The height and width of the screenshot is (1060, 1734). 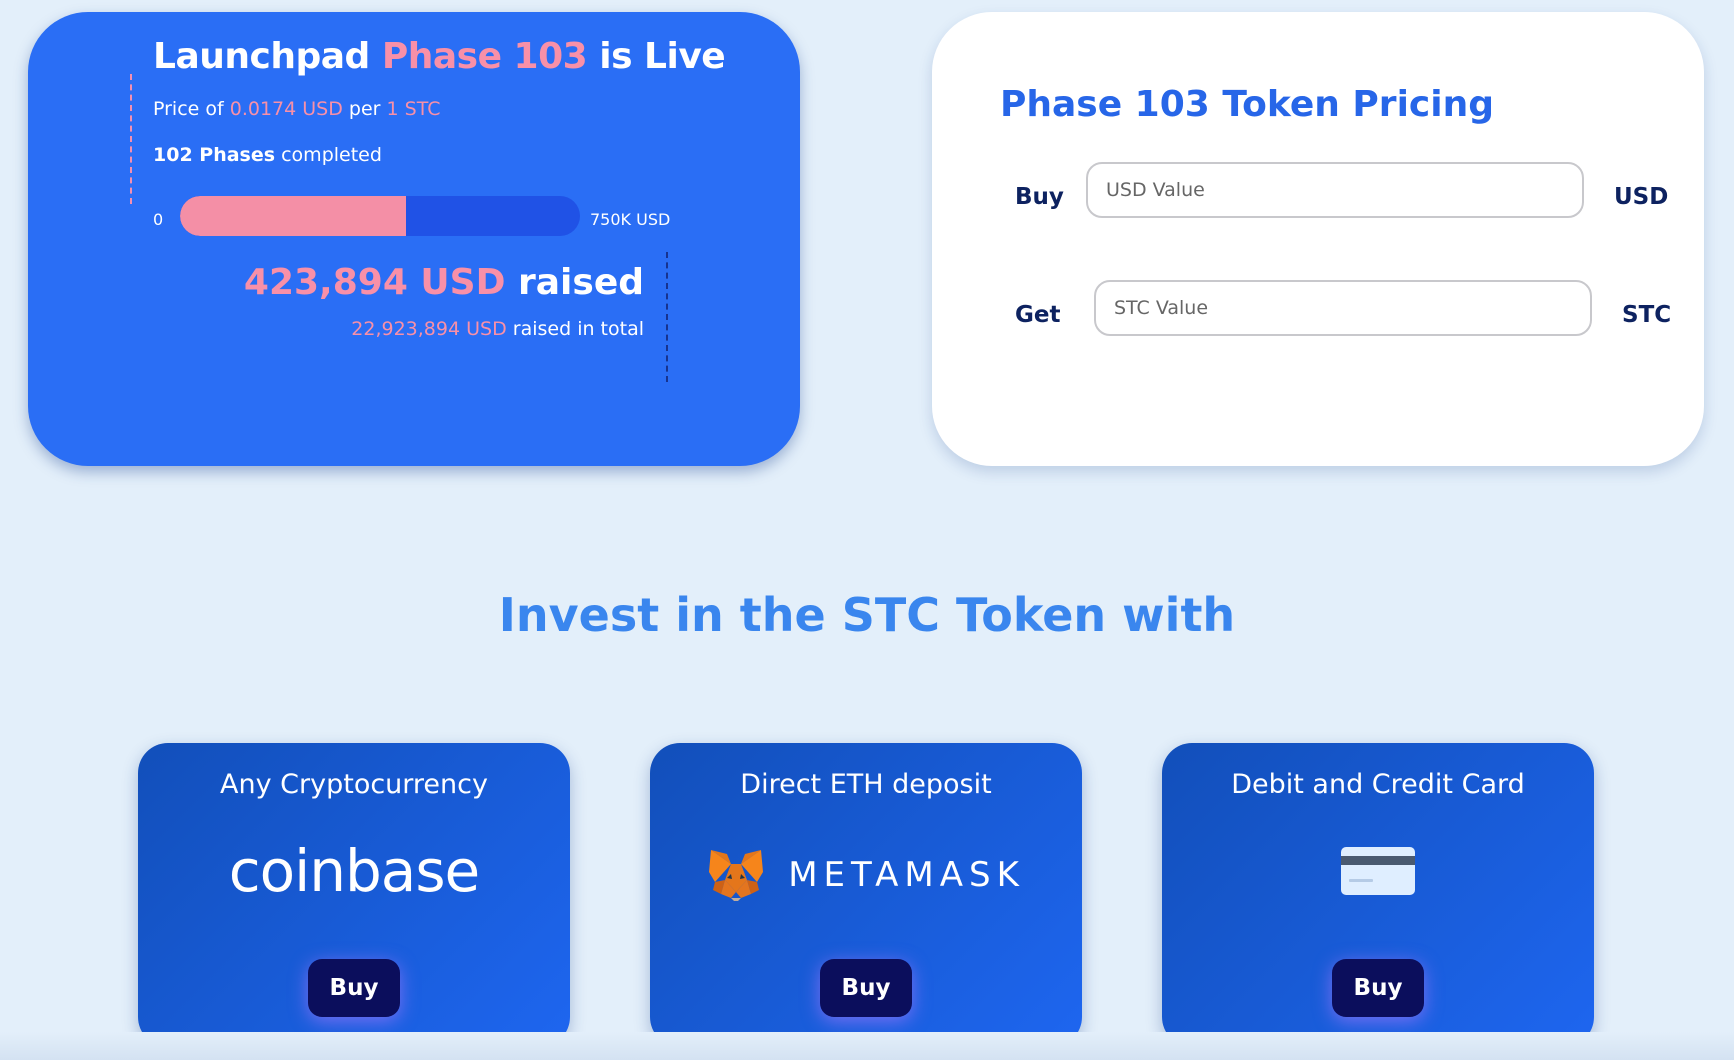 What do you see at coordinates (1647, 315) in the screenshot?
I see `stc-unit-label: STC` at bounding box center [1647, 315].